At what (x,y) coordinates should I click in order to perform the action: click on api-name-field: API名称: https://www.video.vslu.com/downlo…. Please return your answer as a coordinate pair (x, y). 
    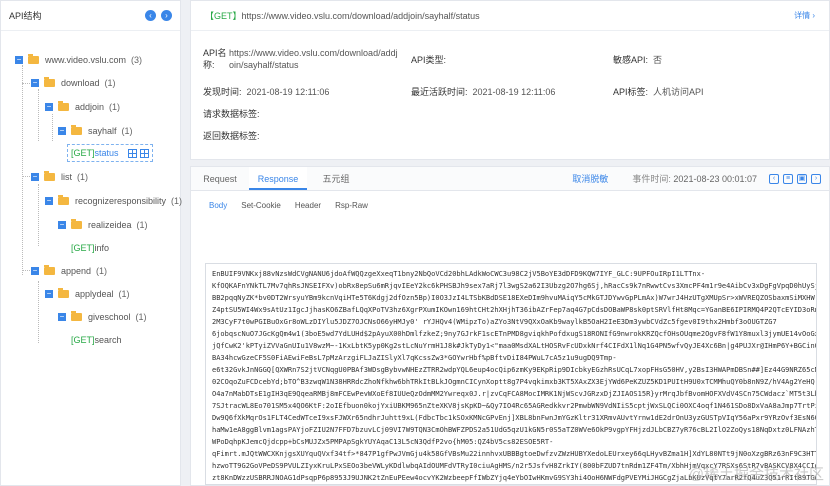
    Looking at the image, I should click on (300, 59).